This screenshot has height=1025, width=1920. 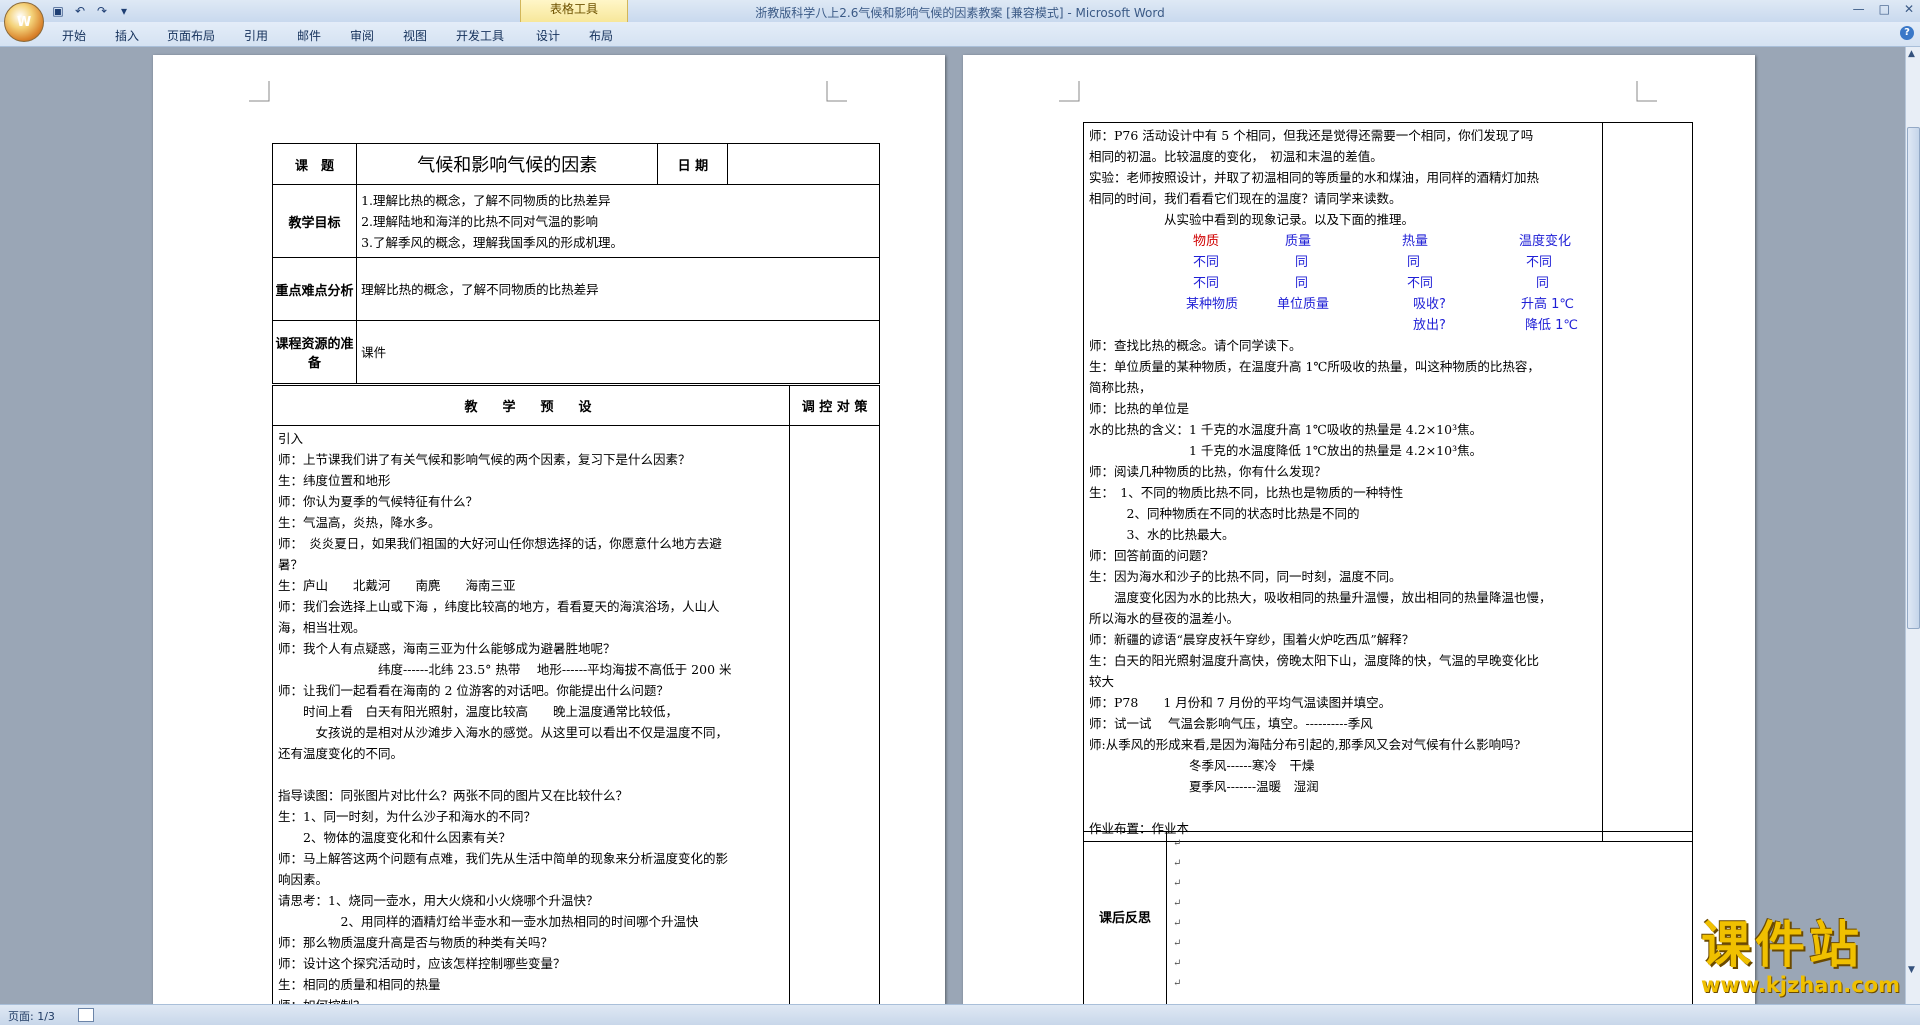 I want to click on topic-label: 课 题, so click(x=314, y=164).